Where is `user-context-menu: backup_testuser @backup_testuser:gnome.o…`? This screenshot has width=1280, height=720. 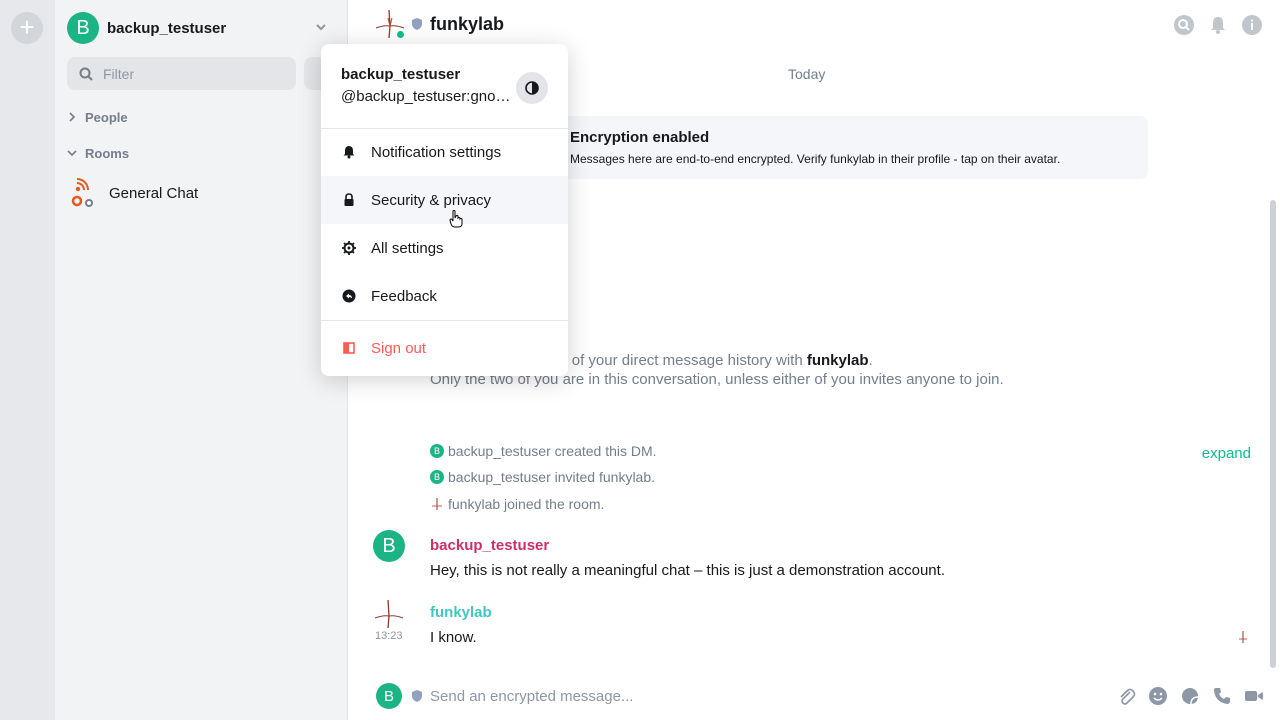
user-context-menu: backup_testuser @backup_testuser:gnome.o… is located at coordinates (444, 210).